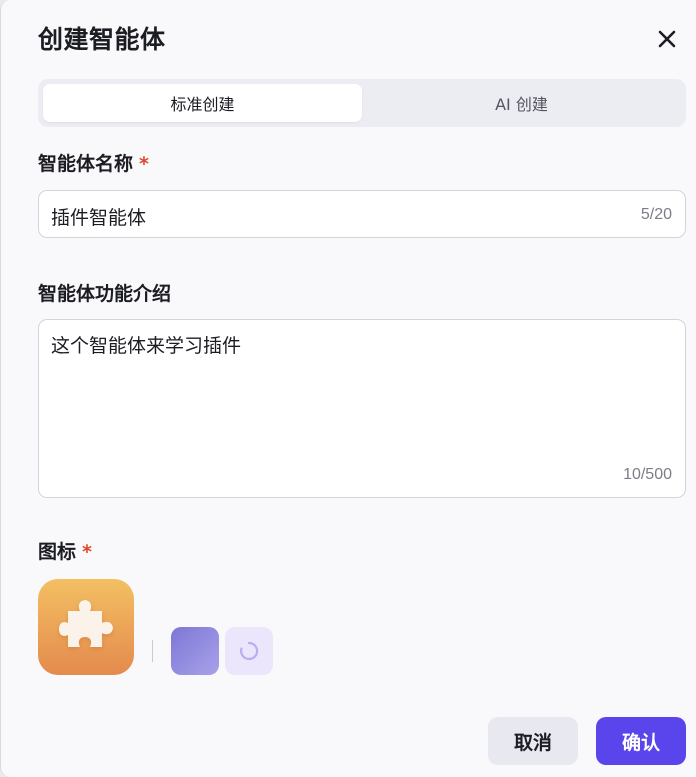 Image resolution: width=696 pixels, height=777 pixels. Describe the element at coordinates (641, 741) in the screenshot. I see `confirm-button: 确认` at that location.